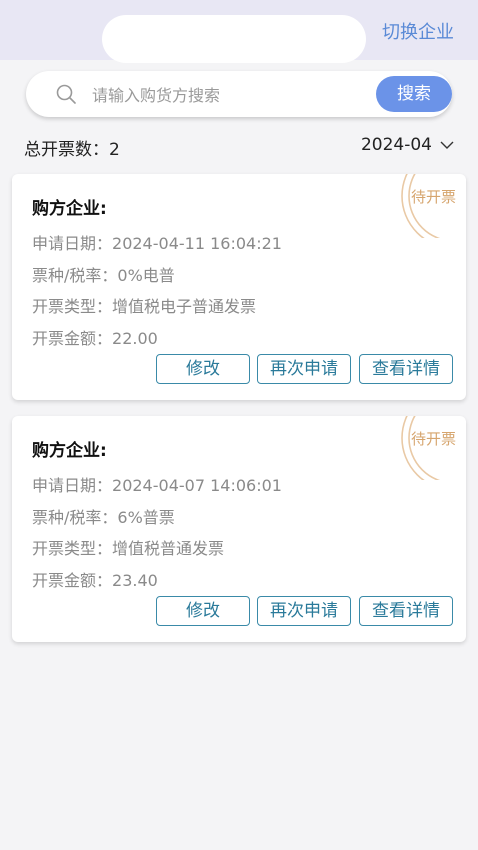 The width and height of the screenshot is (478, 850). I want to click on invoice-total: 总开票数：2, so click(72, 147).